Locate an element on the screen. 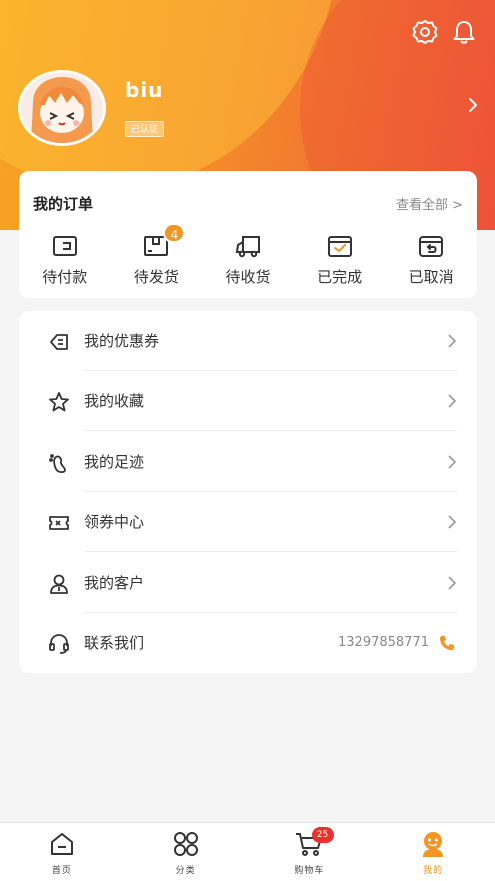  menu-item-coupon-center: 领券中心 is located at coordinates (248, 522).